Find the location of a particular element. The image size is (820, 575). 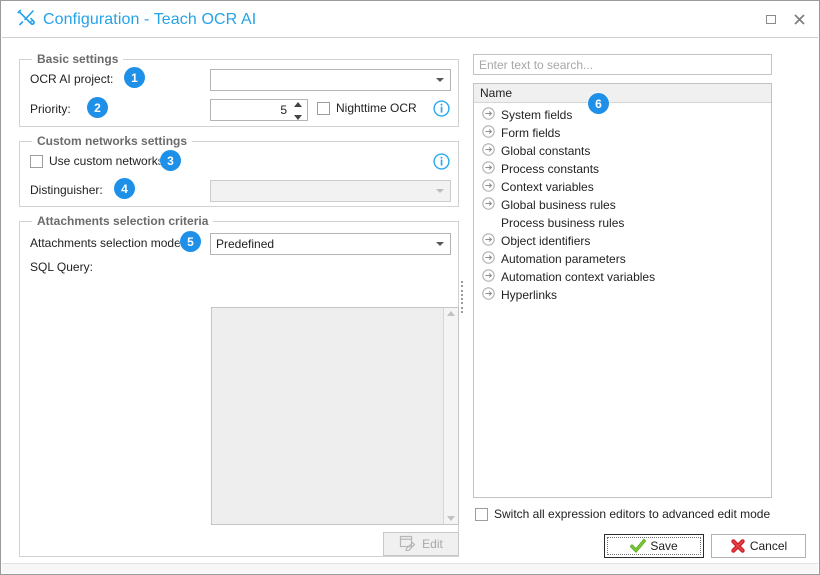

tree-item-label: System fields is located at coordinates (537, 115).